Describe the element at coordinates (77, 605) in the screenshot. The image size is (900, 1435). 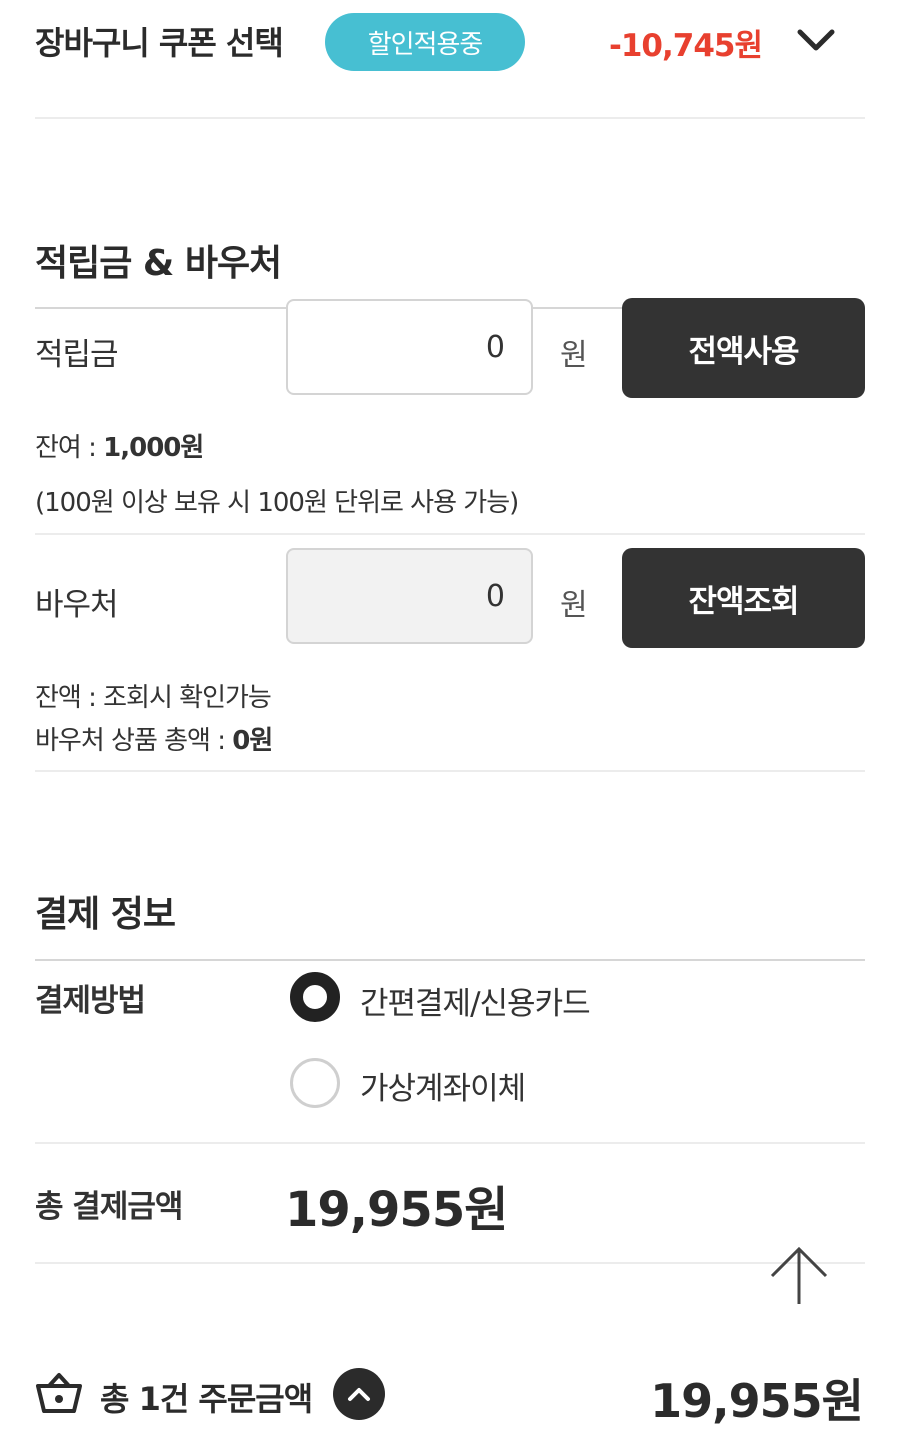
I see `voucher-label: 바우처` at that location.